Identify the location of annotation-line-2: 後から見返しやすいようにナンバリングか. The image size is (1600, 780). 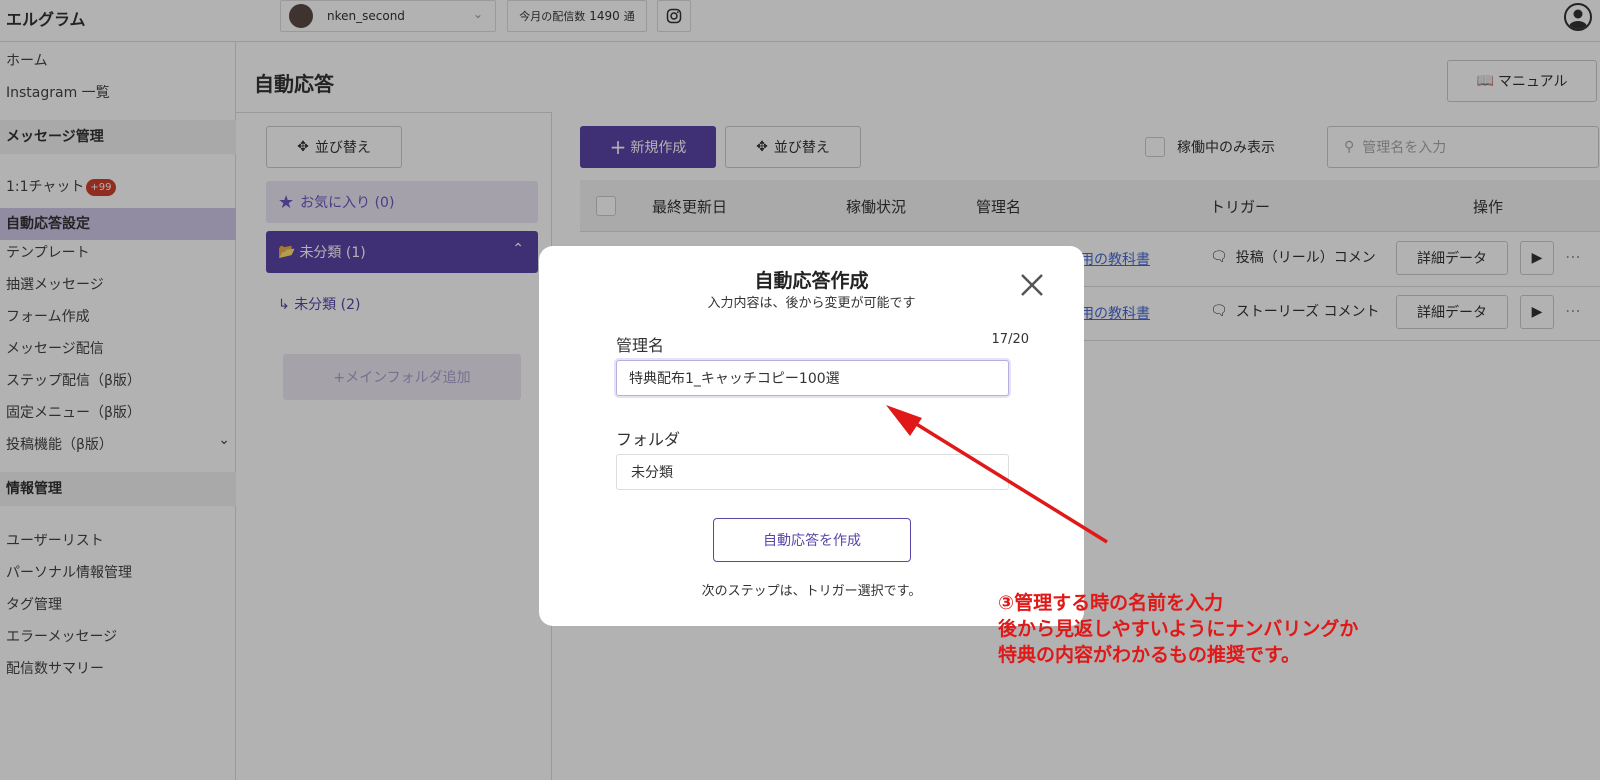
(1178, 629).